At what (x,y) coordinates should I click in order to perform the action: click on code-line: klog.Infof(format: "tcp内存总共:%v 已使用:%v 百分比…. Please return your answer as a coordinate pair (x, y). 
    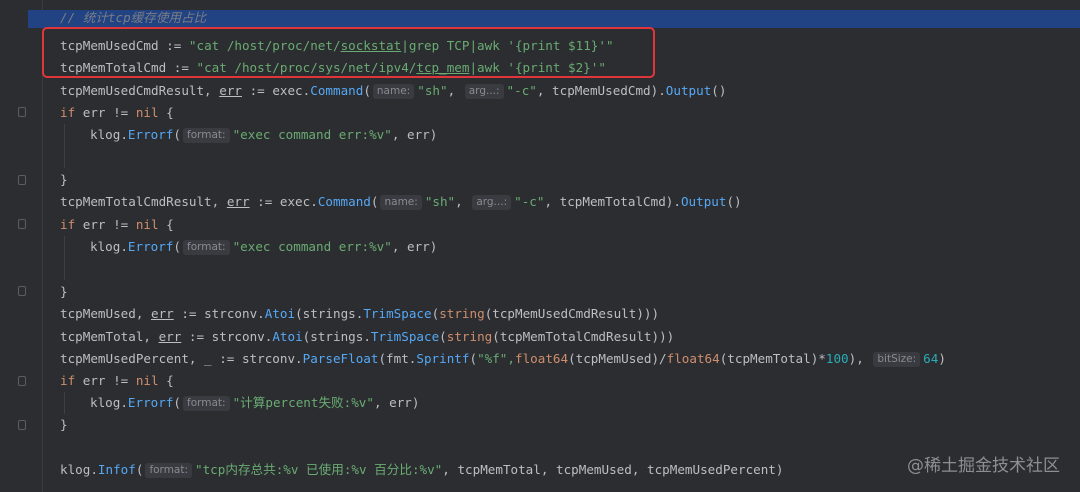
    Looking at the image, I should click on (421, 470).